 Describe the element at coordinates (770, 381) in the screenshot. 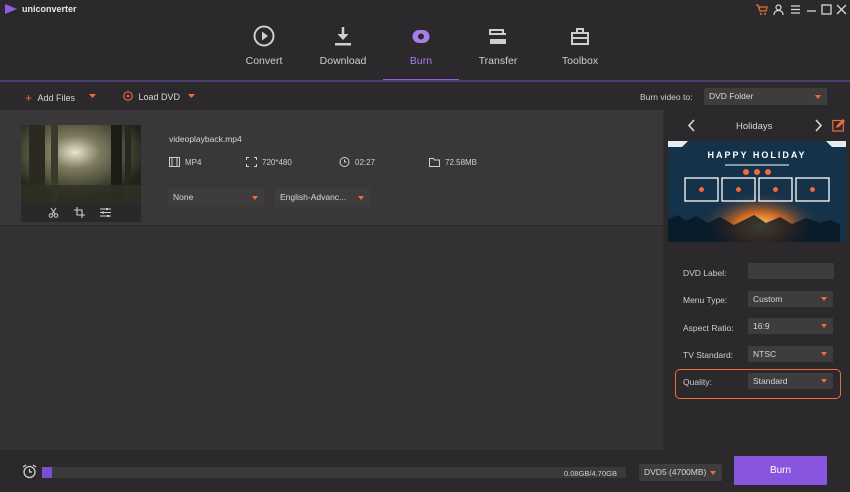

I see `quality-value: Standard` at that location.